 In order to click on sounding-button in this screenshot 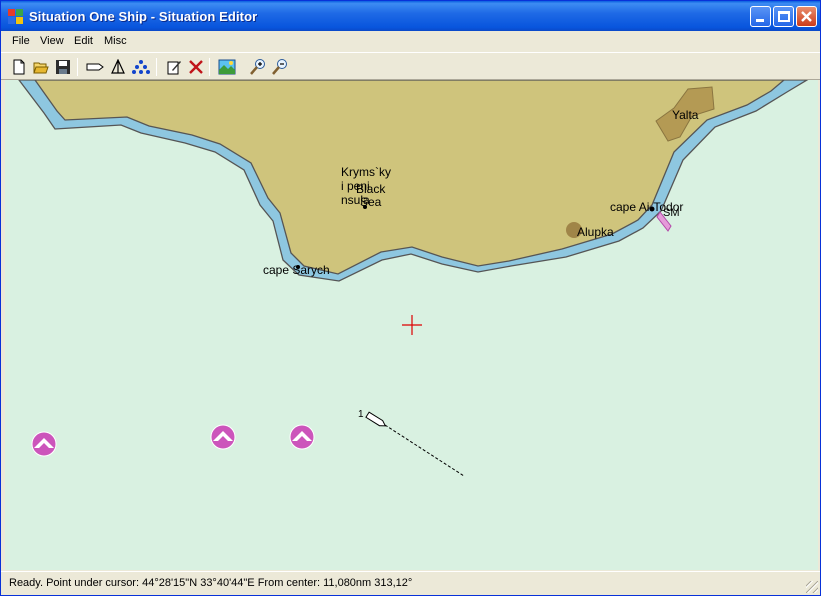, I will do `click(140, 67)`.